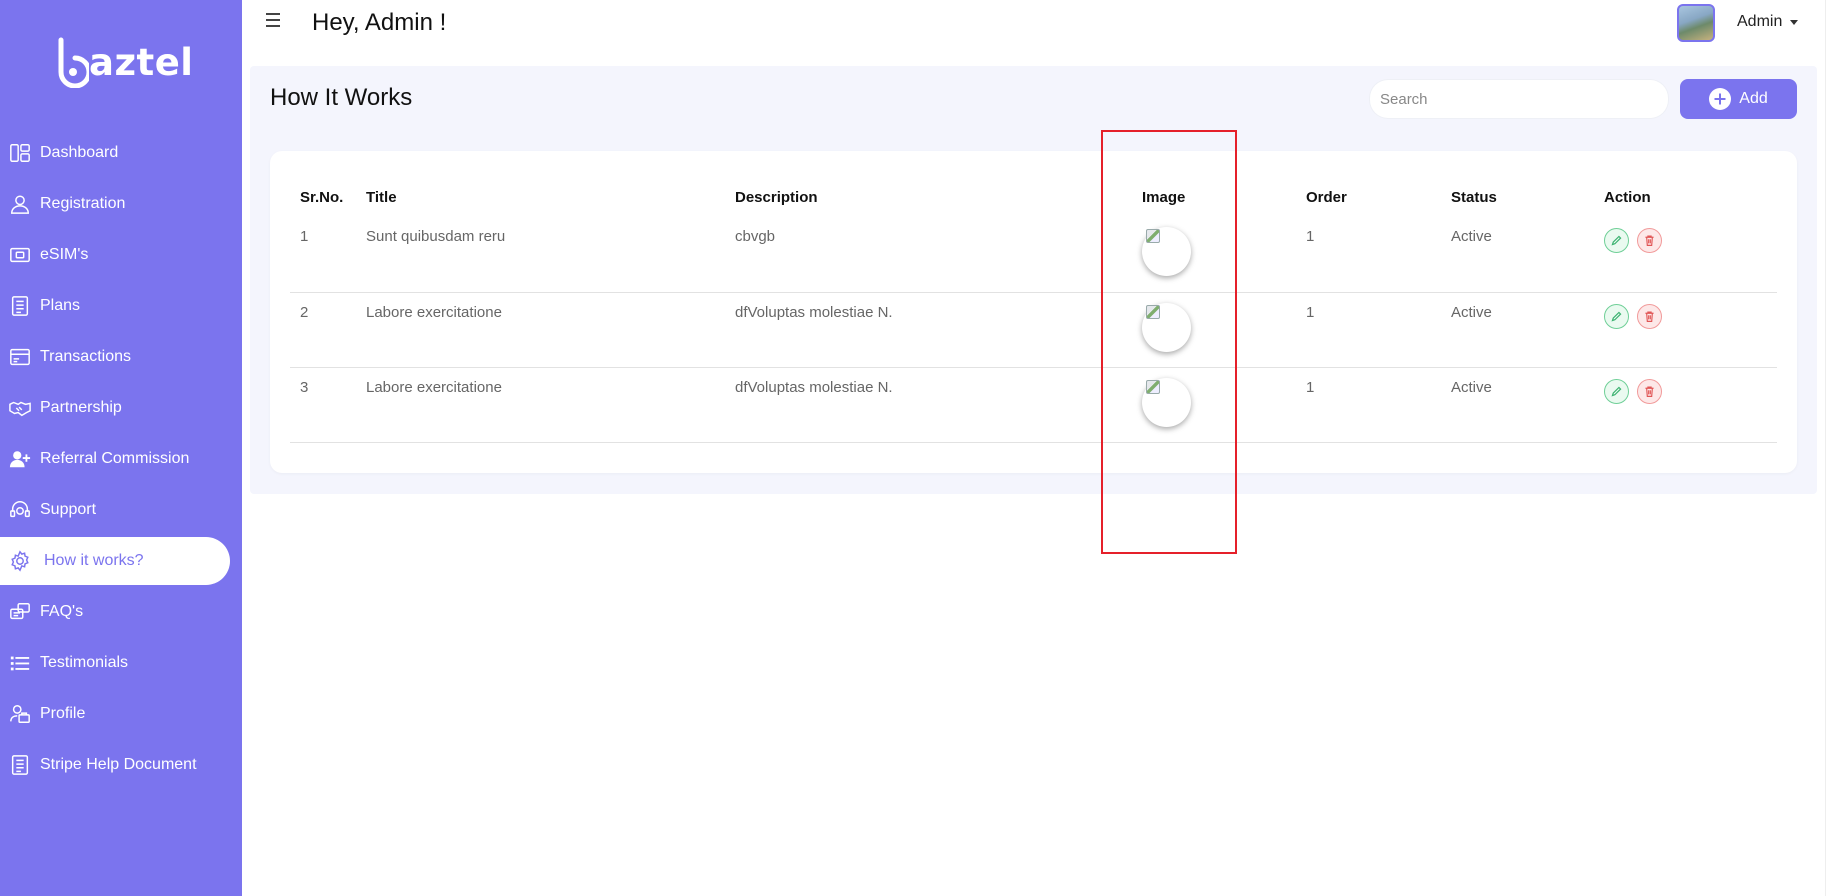 The image size is (1839, 896). I want to click on sidebar-item-label: Profile, so click(63, 713).